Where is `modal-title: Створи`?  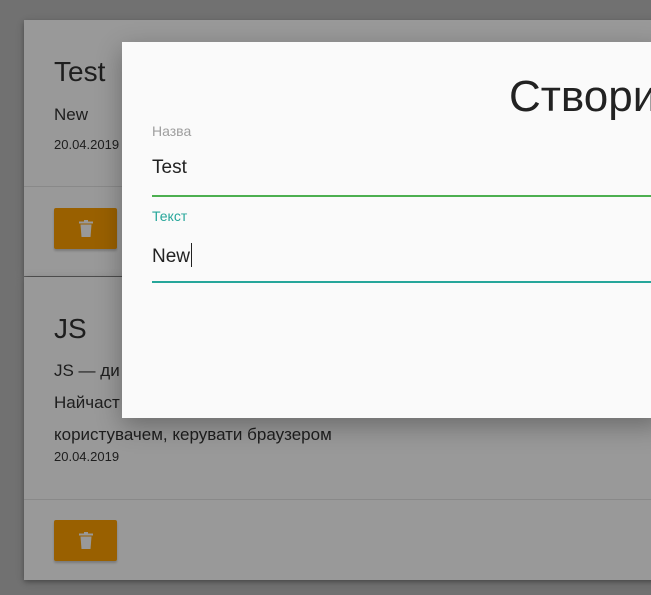
modal-title: Створи is located at coordinates (580, 96).